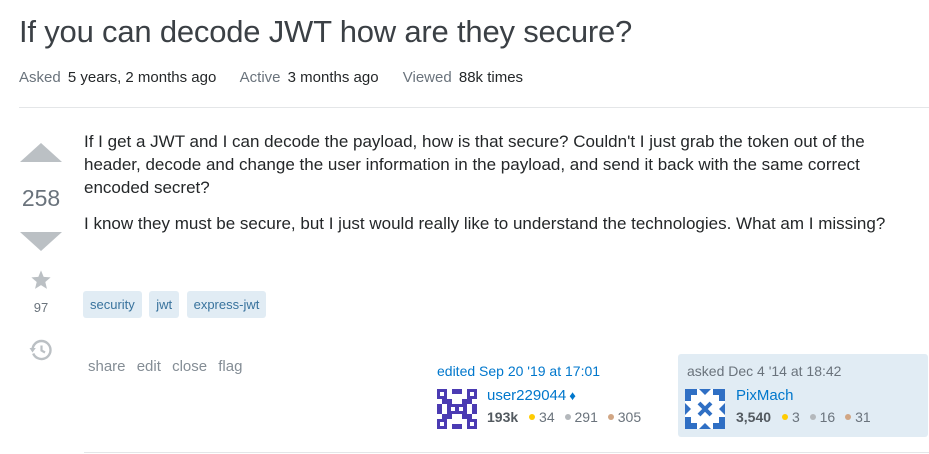  What do you see at coordinates (858, 417) in the screenshot?
I see `bronze-badges: 31` at bounding box center [858, 417].